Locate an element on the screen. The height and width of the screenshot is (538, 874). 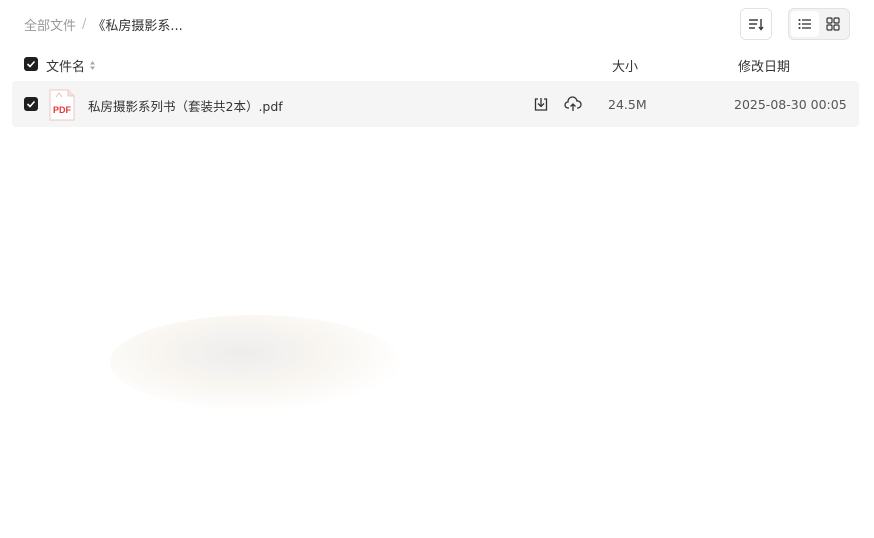
background-glow is located at coordinates (255, 362).